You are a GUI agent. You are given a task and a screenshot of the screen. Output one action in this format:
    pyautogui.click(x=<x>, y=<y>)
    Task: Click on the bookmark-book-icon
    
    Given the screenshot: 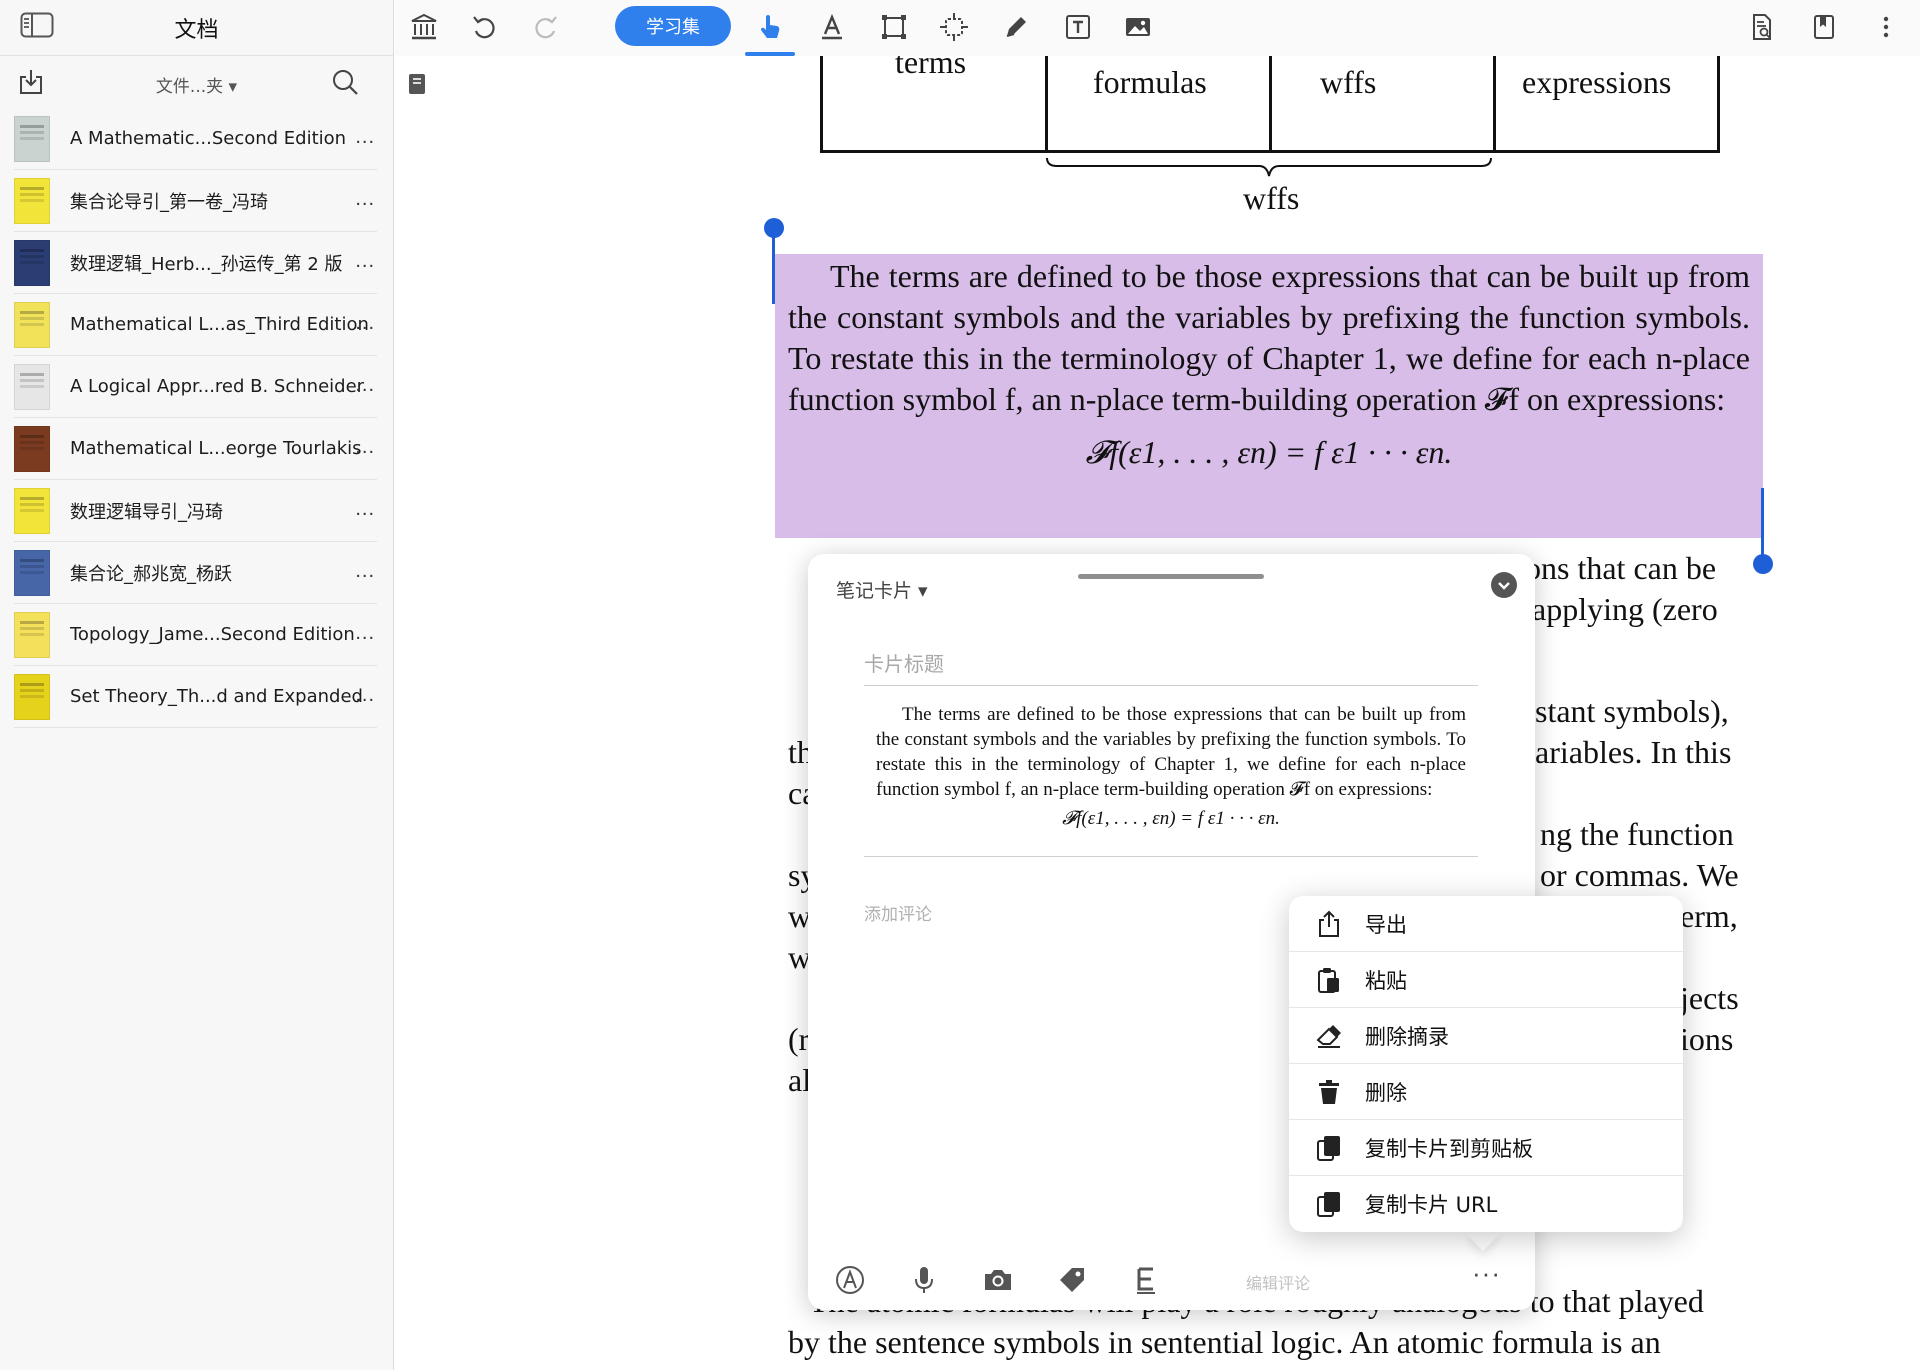 What is the action you would take?
    pyautogui.click(x=1824, y=27)
    